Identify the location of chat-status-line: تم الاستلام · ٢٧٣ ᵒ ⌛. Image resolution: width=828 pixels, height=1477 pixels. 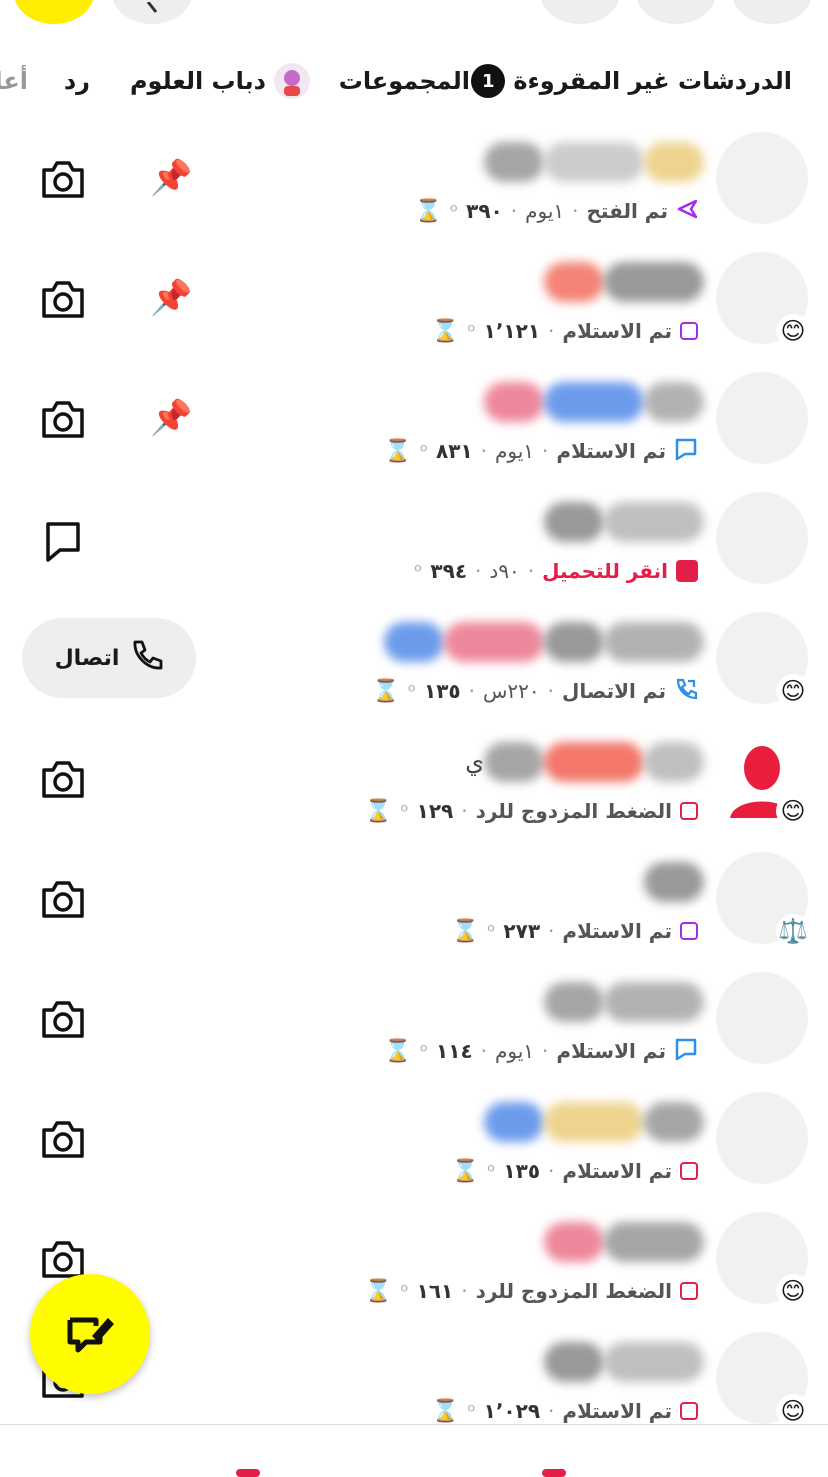
(575, 931).